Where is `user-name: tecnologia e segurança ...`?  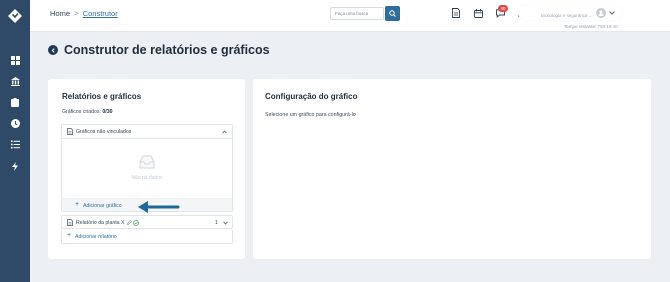
user-name: tecnologia e segurança ... is located at coordinates (567, 15).